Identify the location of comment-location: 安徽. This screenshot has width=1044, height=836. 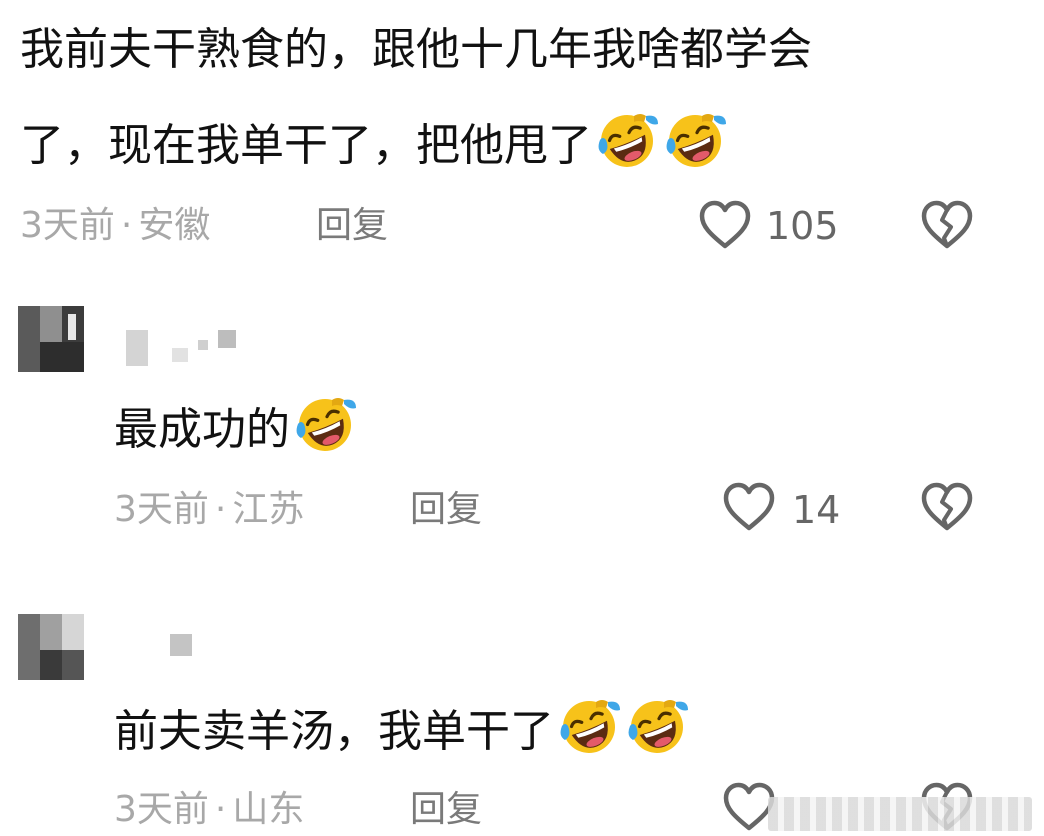
(174, 225).